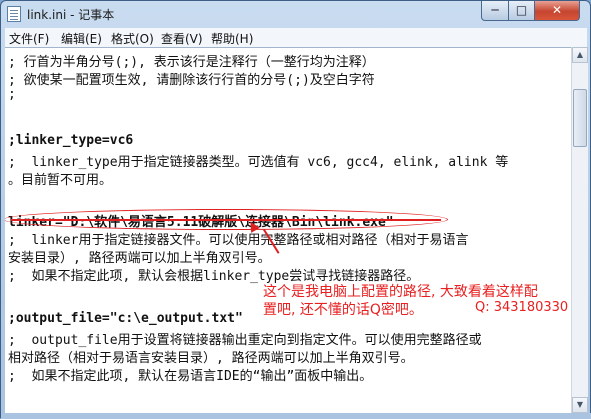 Image resolution: width=591 pixels, height=419 pixels. What do you see at coordinates (12, 94) in the screenshot?
I see `text-line: ;` at bounding box center [12, 94].